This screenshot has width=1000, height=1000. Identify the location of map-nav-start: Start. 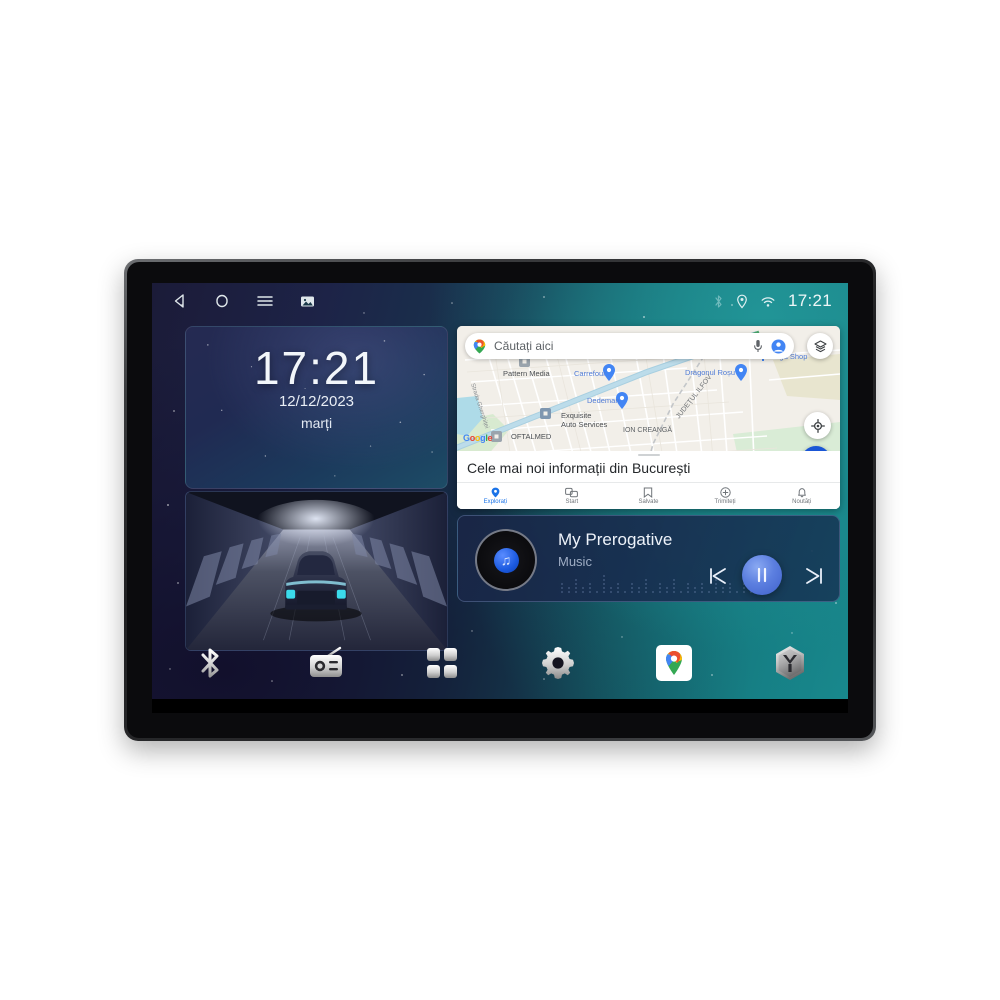
(572, 496).